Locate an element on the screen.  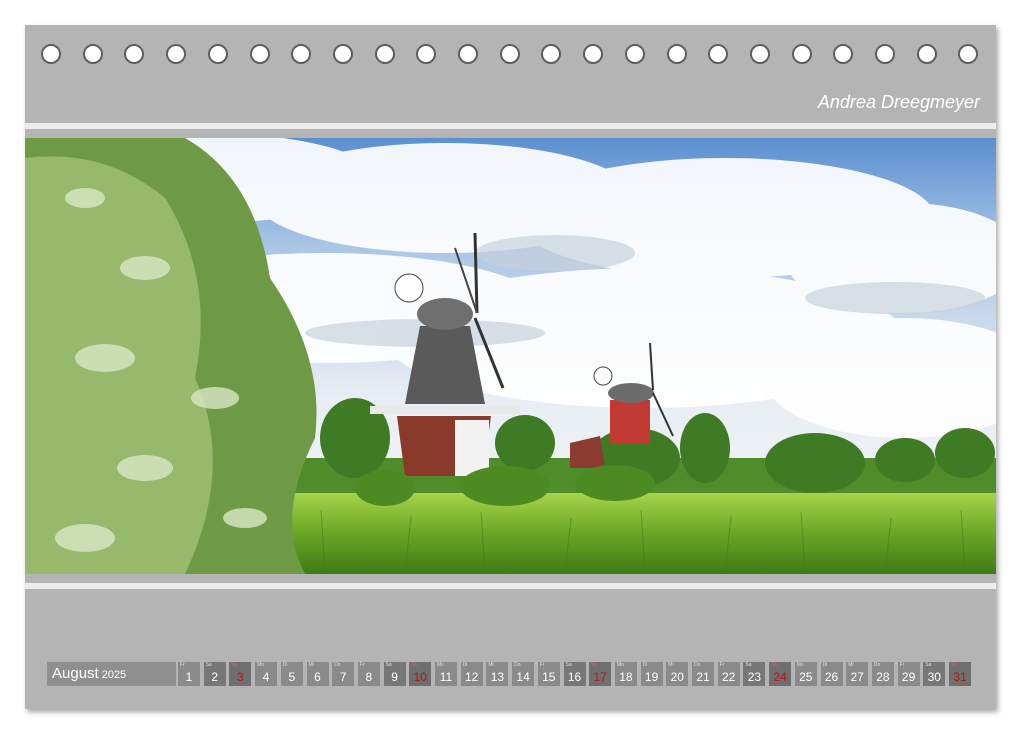
day-cell: Mi 27 is located at coordinates (857, 674).